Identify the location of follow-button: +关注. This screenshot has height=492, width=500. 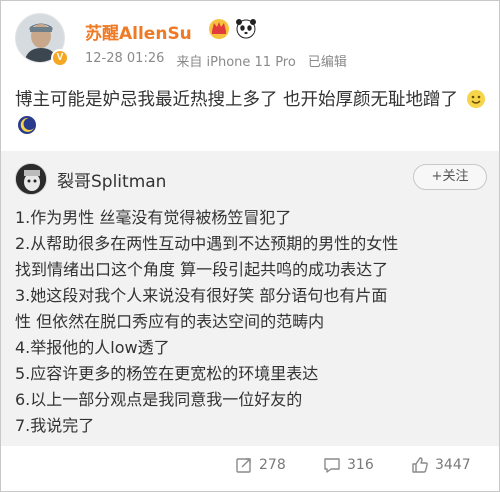
(450, 177).